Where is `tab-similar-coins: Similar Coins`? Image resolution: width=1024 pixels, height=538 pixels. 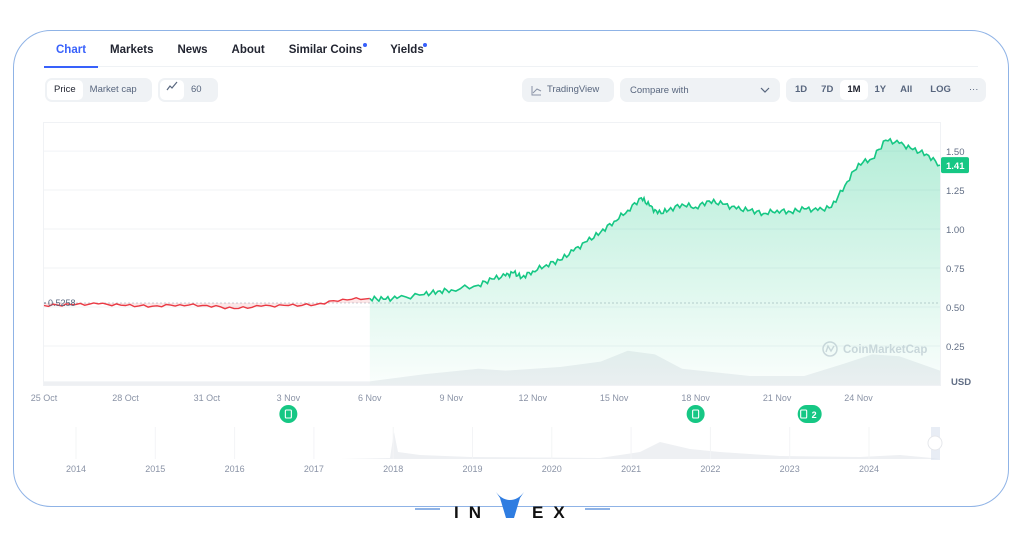 tab-similar-coins: Similar Coins is located at coordinates (328, 52).